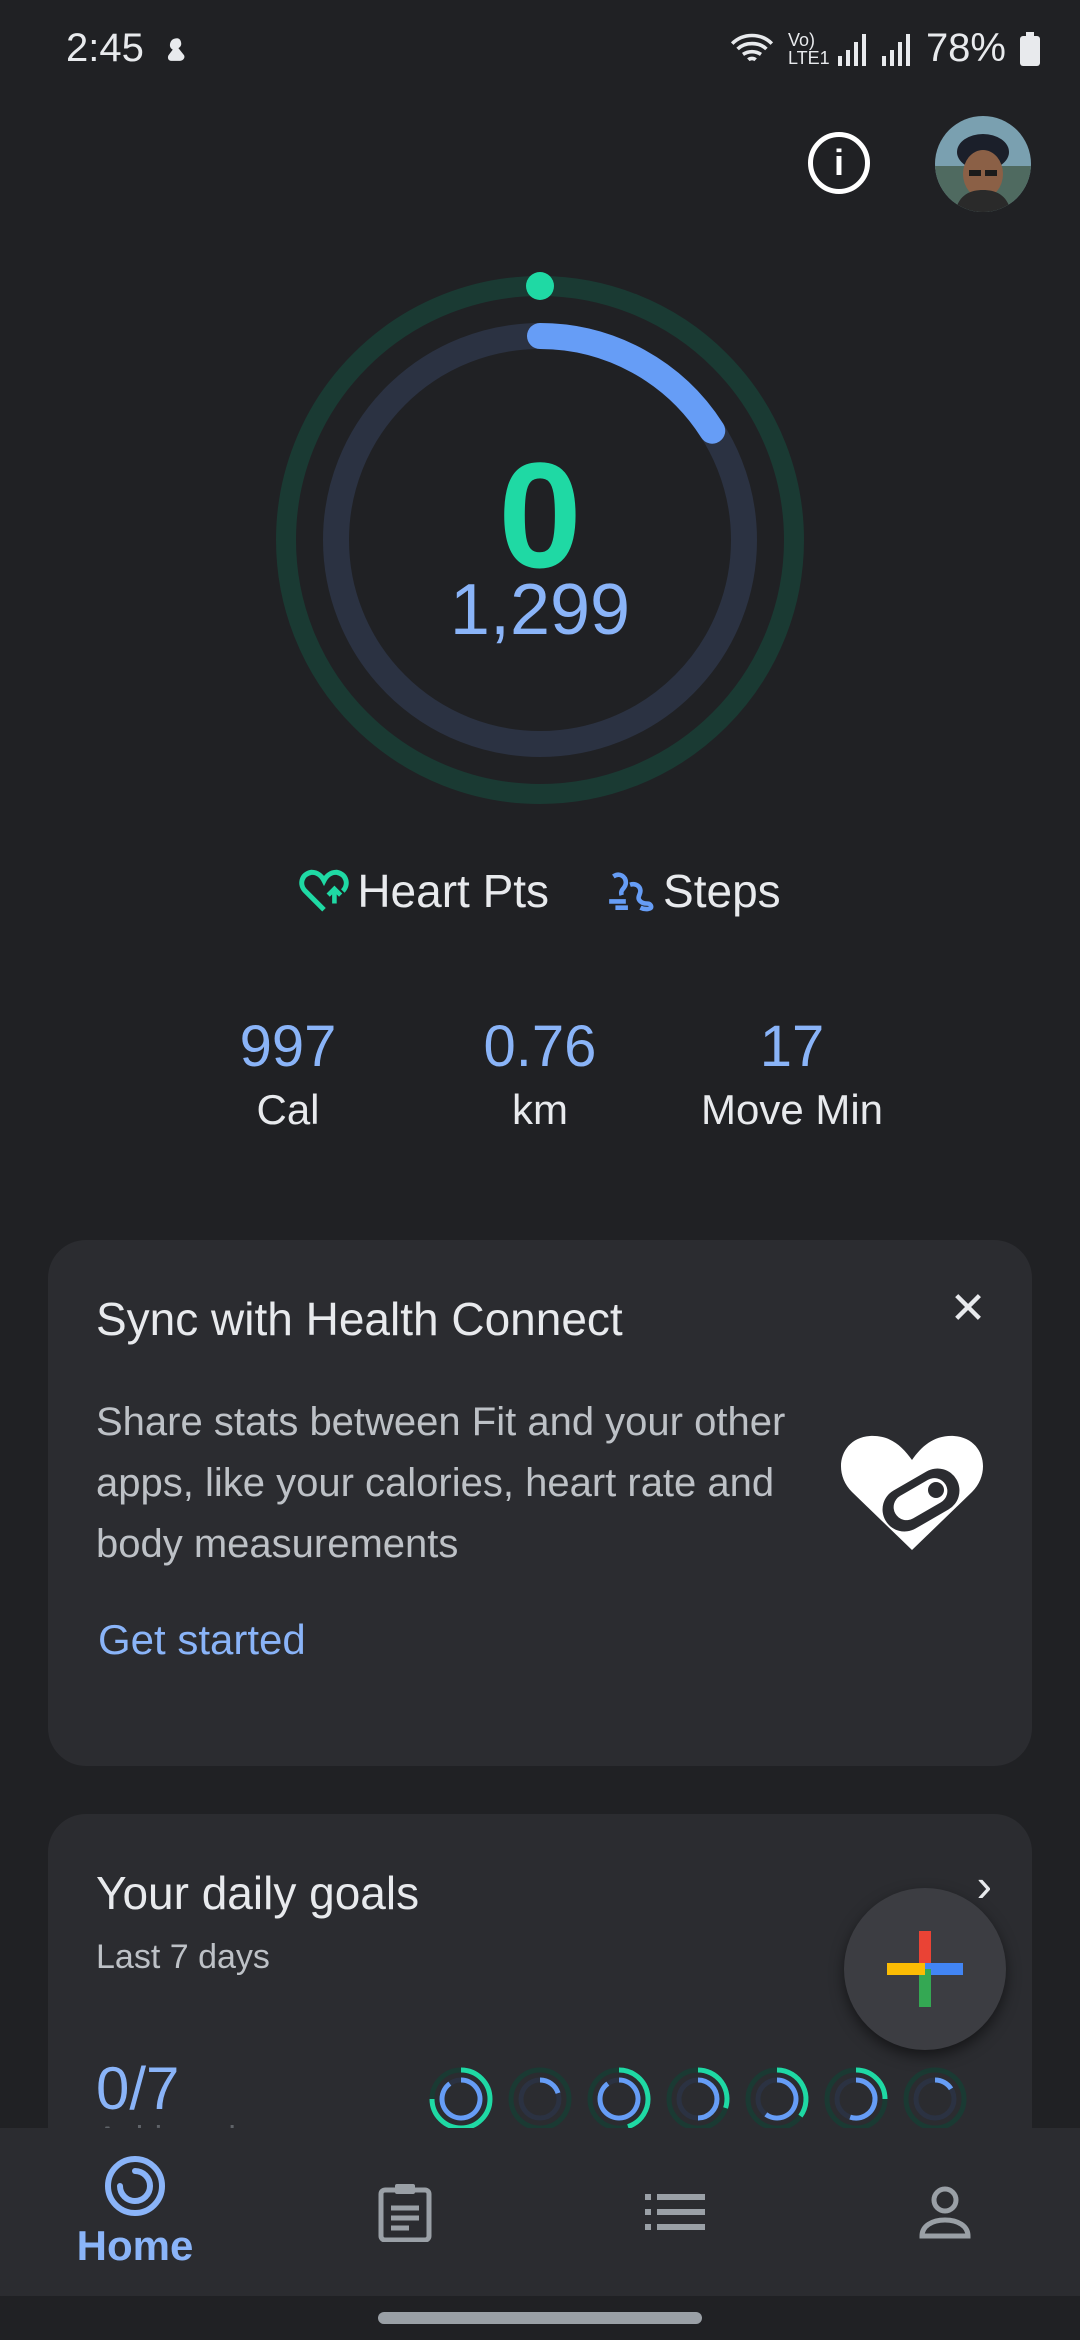 The height and width of the screenshot is (2340, 1080). Describe the element at coordinates (540, 2318) in the screenshot. I see `gesture-bar` at that location.